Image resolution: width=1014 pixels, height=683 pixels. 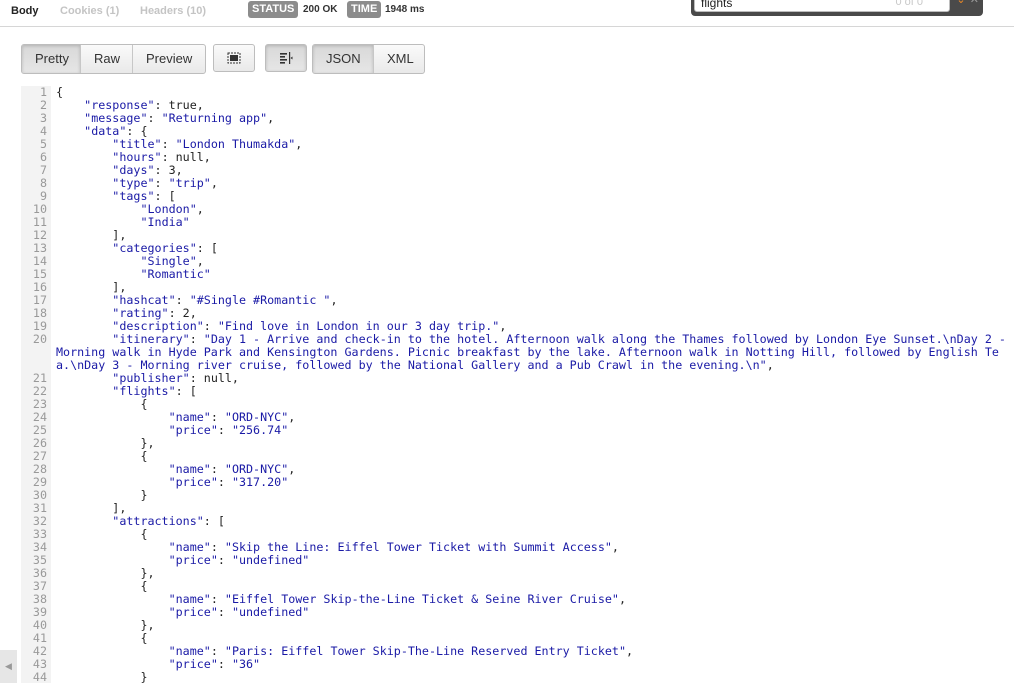 What do you see at coordinates (517, 222) in the screenshot?
I see `code-line: 11 "India"` at bounding box center [517, 222].